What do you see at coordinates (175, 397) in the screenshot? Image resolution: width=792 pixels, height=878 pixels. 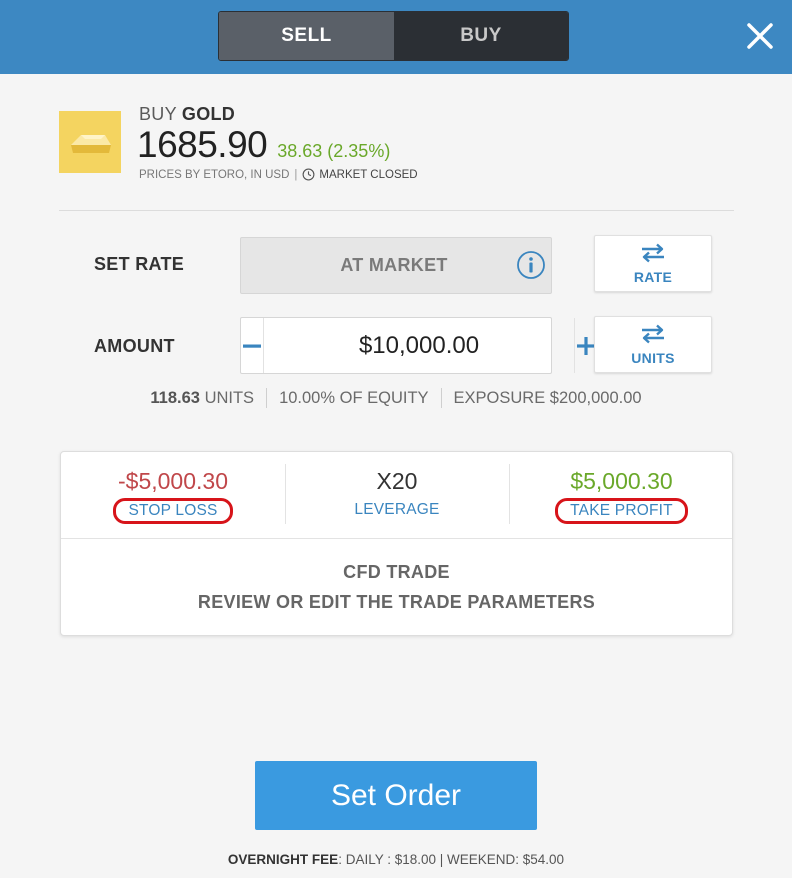 I see `units-value: 118.63` at bounding box center [175, 397].